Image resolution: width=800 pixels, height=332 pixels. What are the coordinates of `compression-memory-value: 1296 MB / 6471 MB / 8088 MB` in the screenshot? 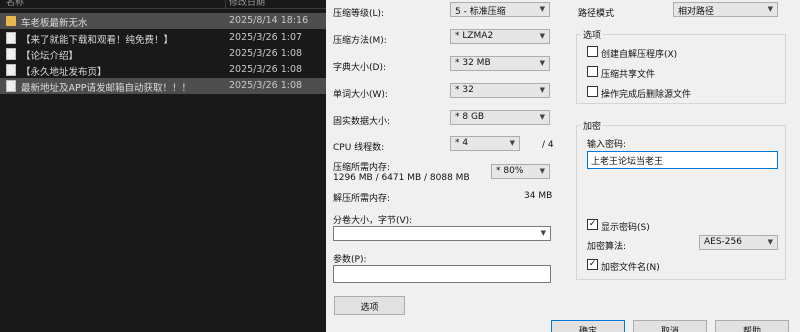 It's located at (401, 178).